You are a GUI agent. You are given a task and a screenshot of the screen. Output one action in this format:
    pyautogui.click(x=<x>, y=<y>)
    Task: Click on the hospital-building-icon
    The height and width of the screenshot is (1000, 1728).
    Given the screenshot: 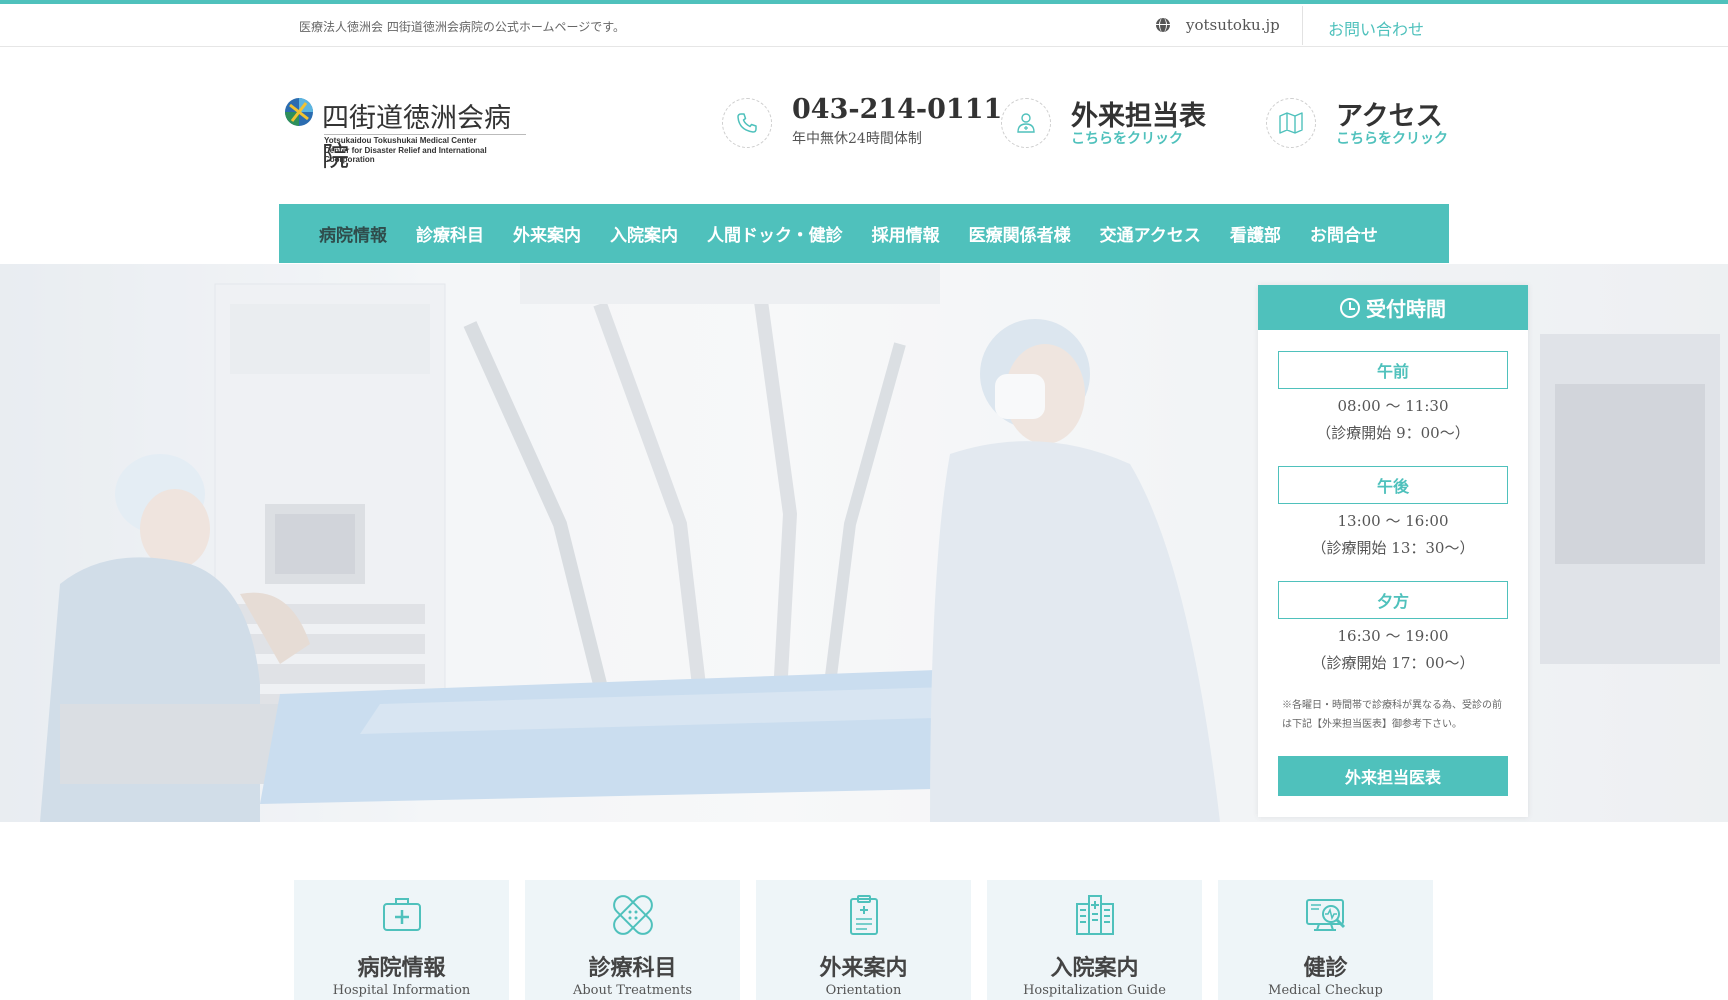 What is the action you would take?
    pyautogui.click(x=1095, y=915)
    